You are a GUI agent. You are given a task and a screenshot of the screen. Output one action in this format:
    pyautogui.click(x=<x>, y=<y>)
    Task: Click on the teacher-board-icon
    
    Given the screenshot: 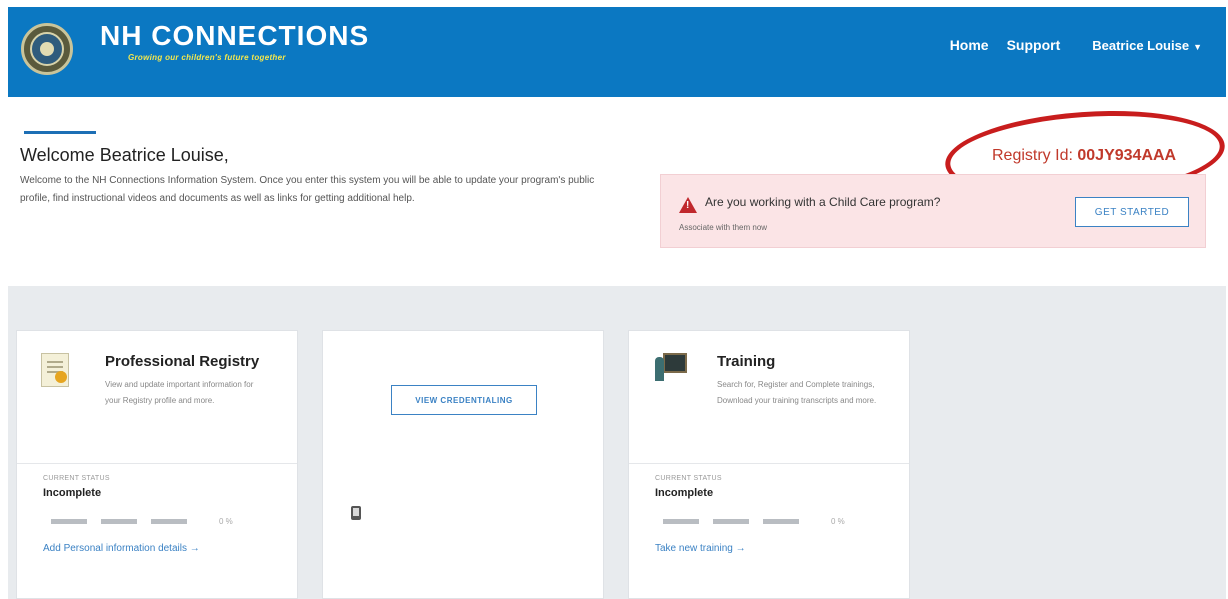 What is the action you would take?
    pyautogui.click(x=672, y=367)
    